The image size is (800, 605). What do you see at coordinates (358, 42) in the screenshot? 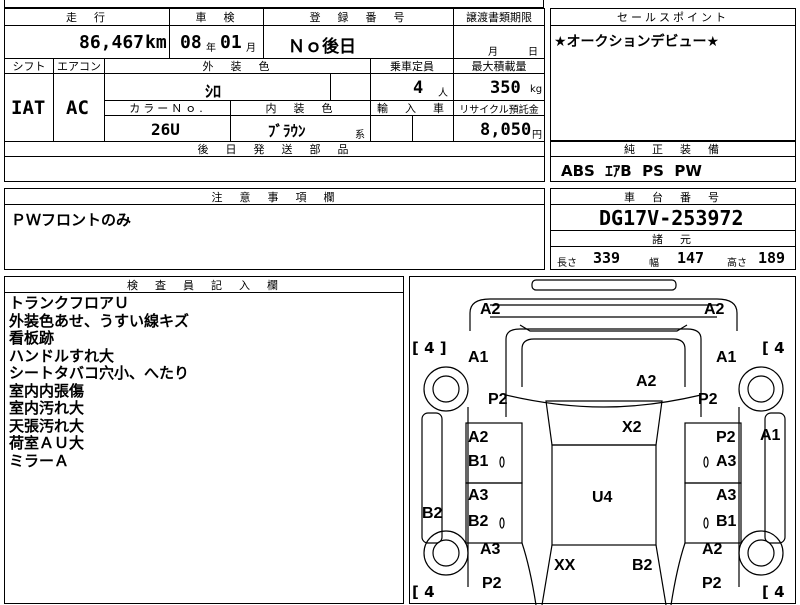
I see `registration-cell: Ｎｏ後日` at bounding box center [358, 42].